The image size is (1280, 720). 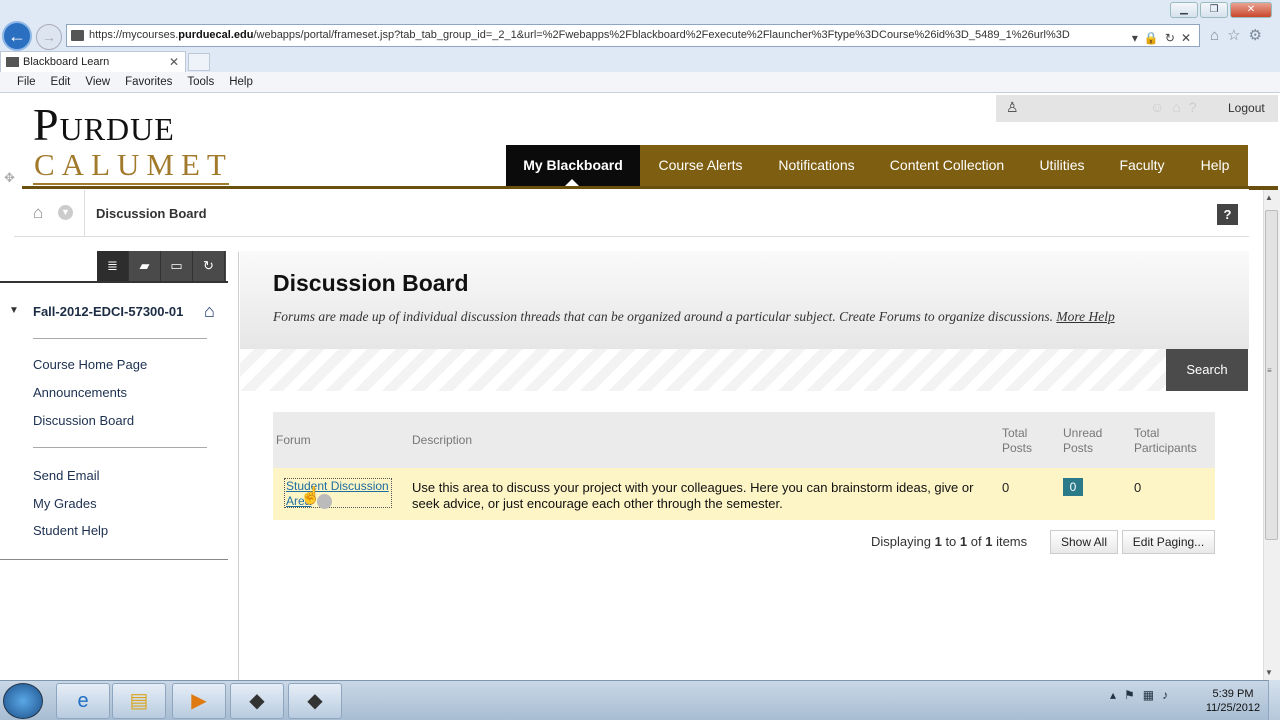 What do you see at coordinates (83, 701) in the screenshot?
I see `ie-taskbar-icon: e` at bounding box center [83, 701].